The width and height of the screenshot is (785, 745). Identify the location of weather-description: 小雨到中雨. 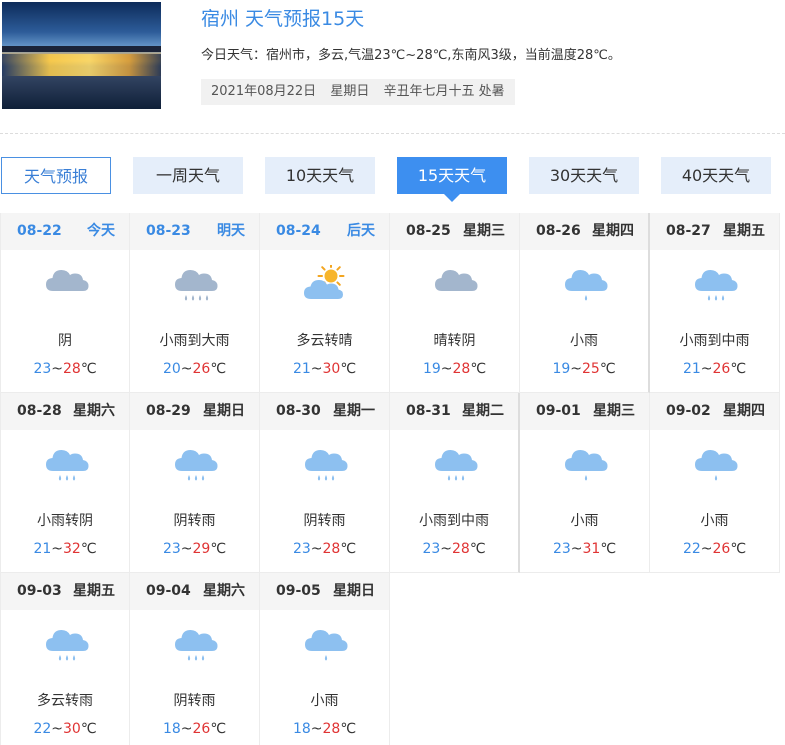
(714, 341).